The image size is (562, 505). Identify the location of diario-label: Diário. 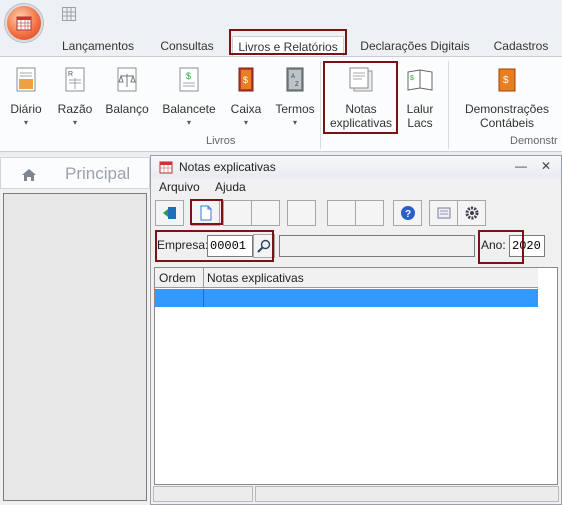
(26, 109).